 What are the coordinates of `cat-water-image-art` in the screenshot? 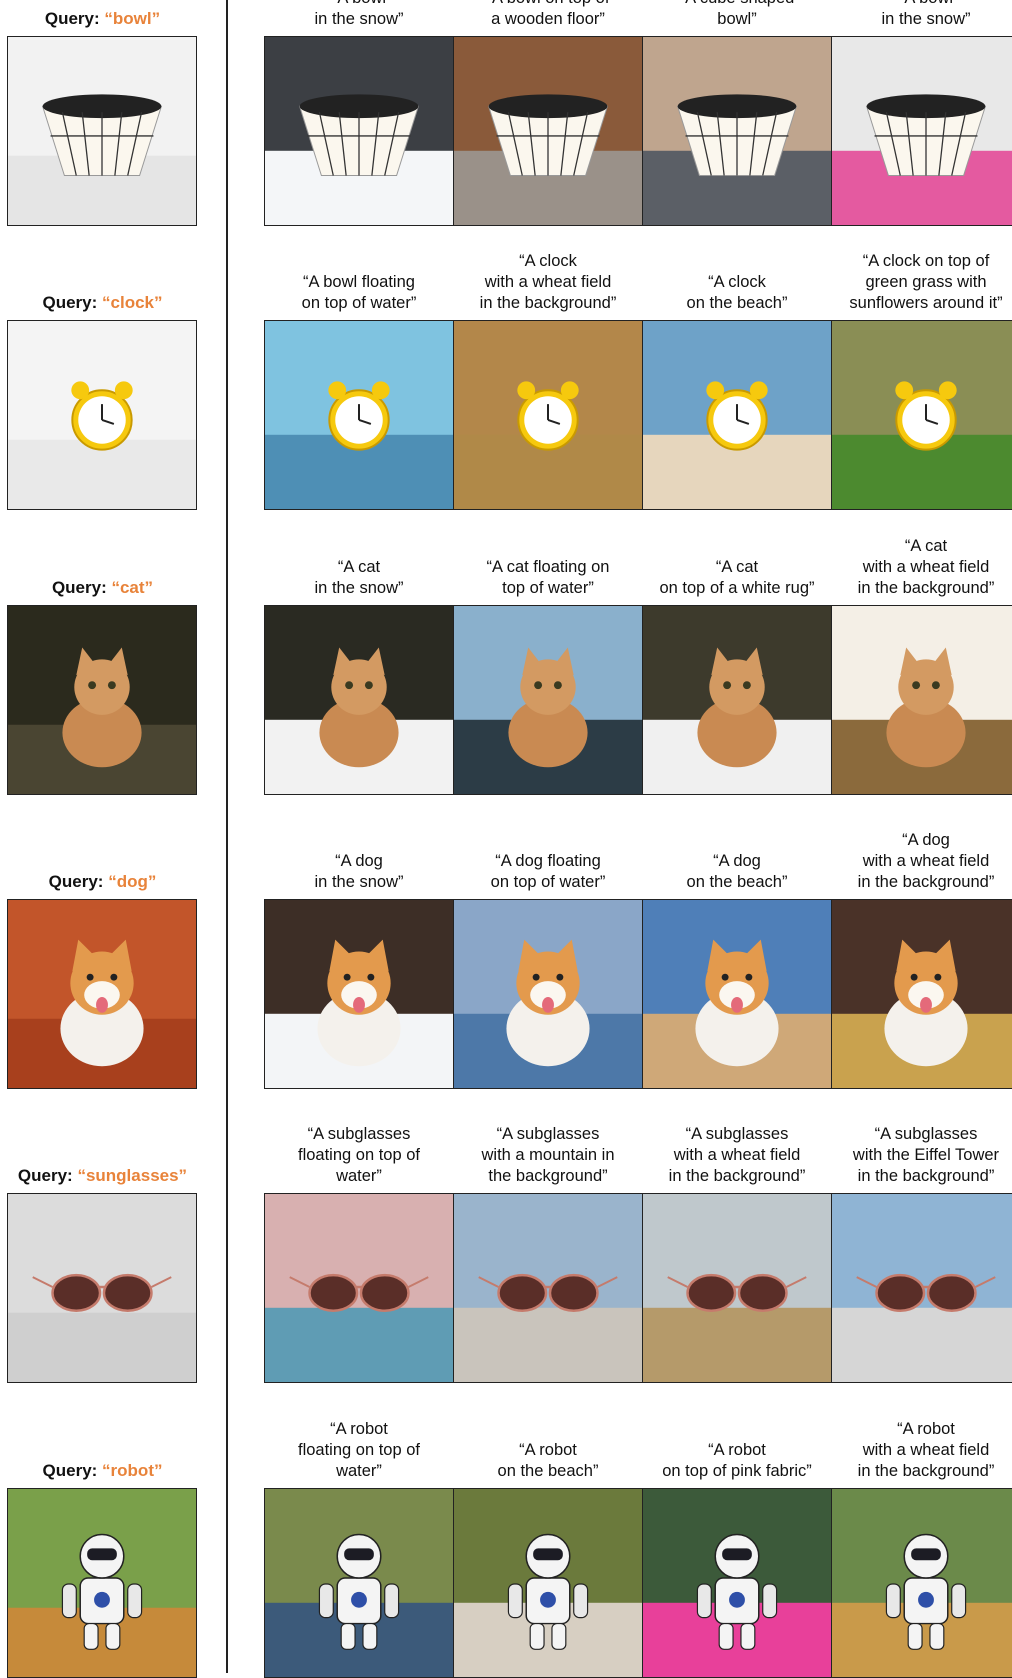 It's located at (548, 700).